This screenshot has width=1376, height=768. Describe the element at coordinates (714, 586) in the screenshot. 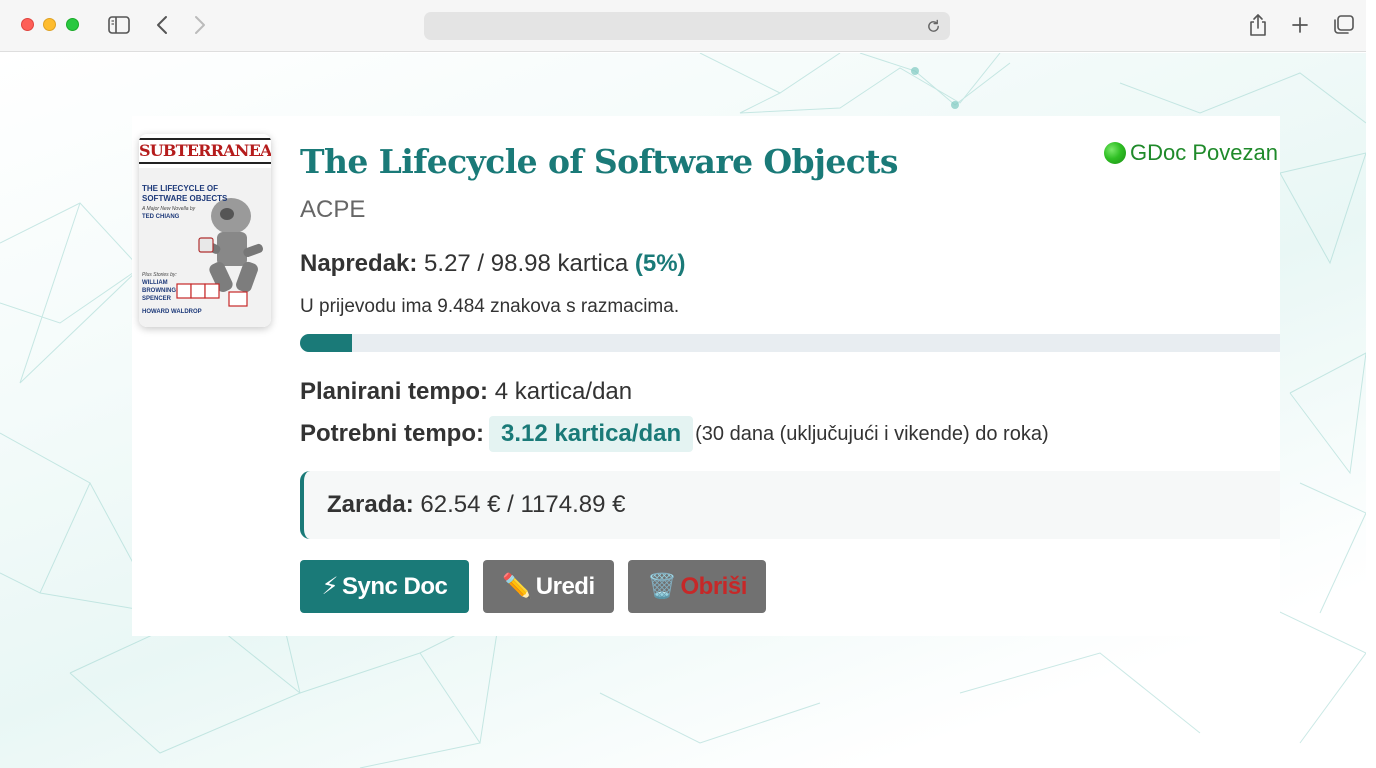

I see `delete-label: Obriši` at that location.